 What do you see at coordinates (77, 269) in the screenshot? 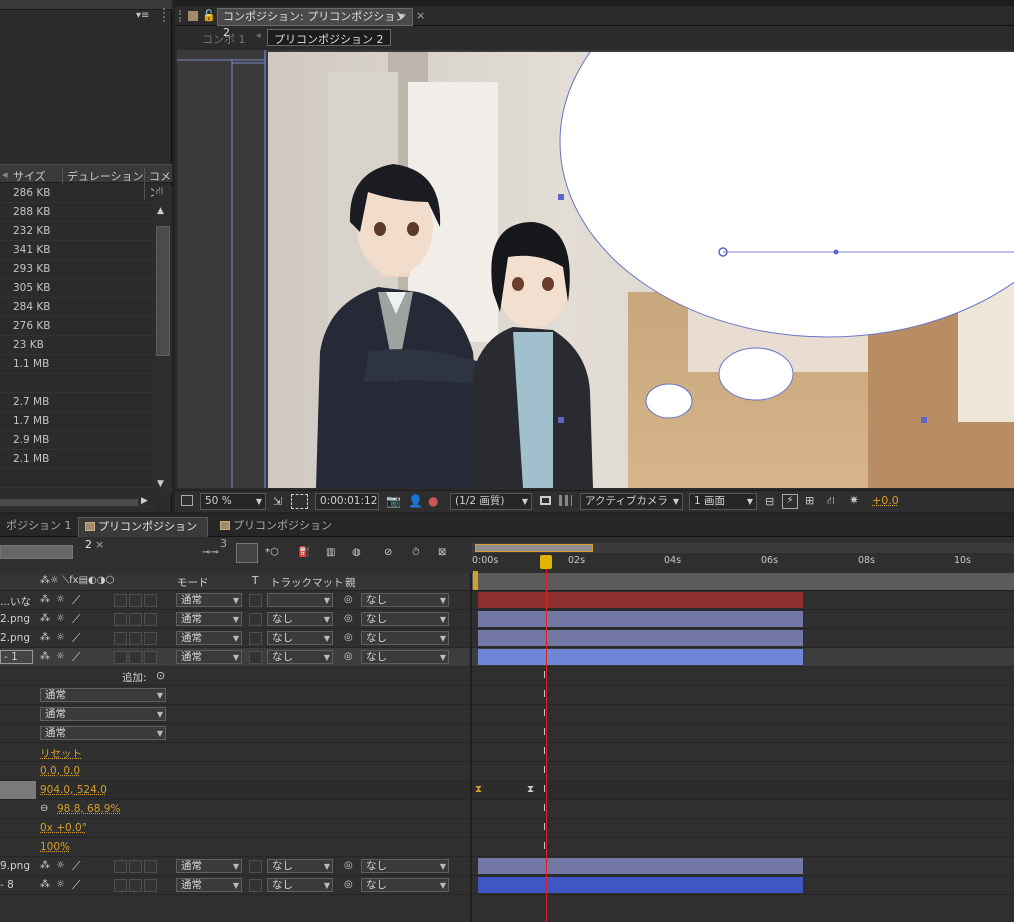
I see `list-item: 293 KB` at bounding box center [77, 269].